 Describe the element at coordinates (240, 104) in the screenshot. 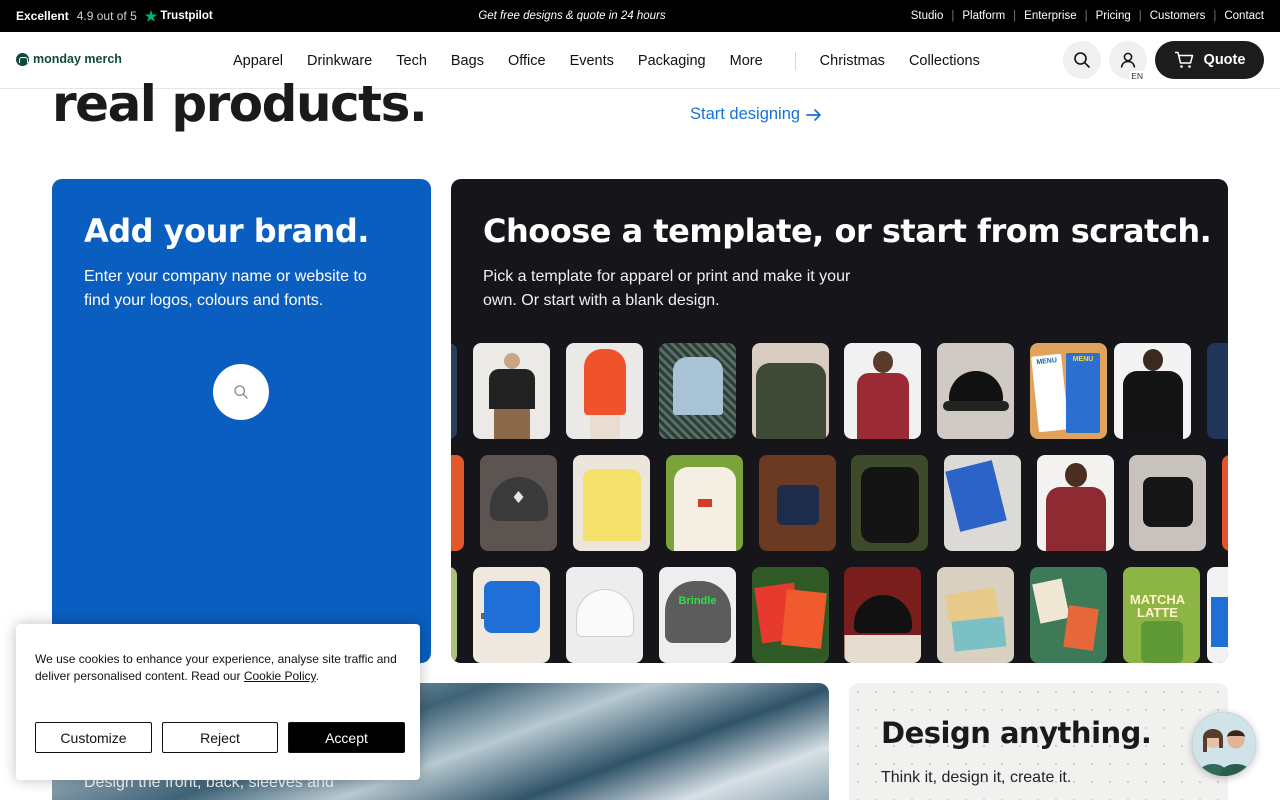

I see `hero-title: real products.` at that location.